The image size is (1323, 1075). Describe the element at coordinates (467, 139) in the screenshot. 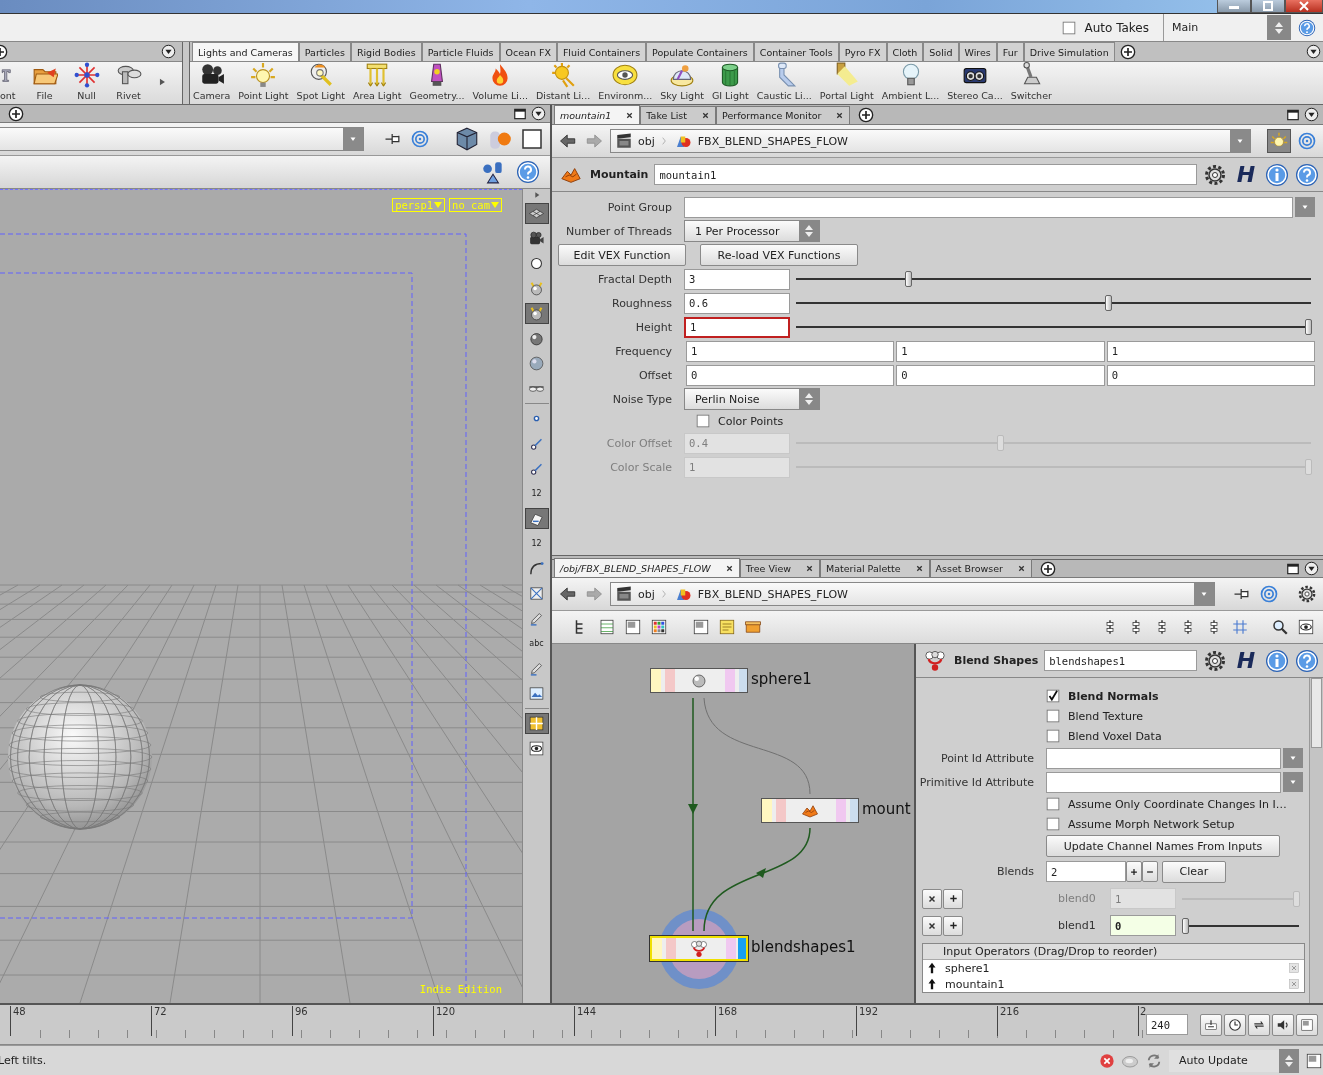

I see `cube-icon` at that location.